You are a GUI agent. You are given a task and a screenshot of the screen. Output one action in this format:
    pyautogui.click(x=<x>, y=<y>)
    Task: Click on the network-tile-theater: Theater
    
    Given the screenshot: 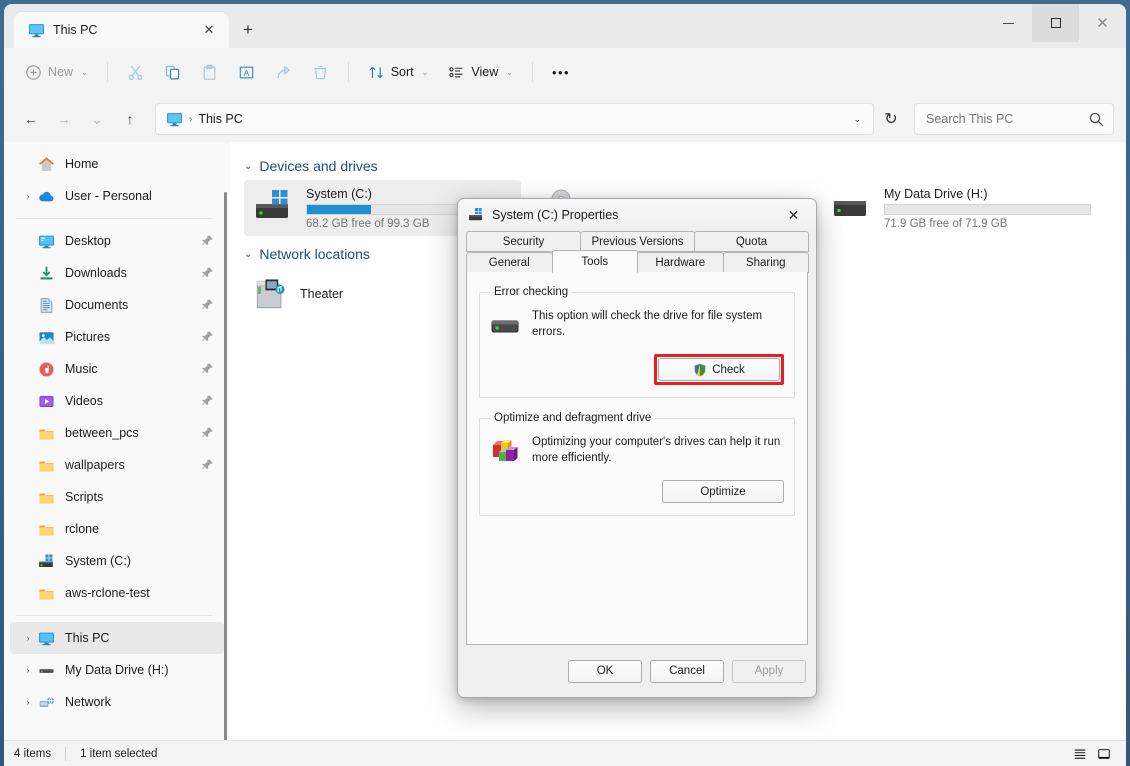 What is the action you would take?
    pyautogui.click(x=344, y=294)
    